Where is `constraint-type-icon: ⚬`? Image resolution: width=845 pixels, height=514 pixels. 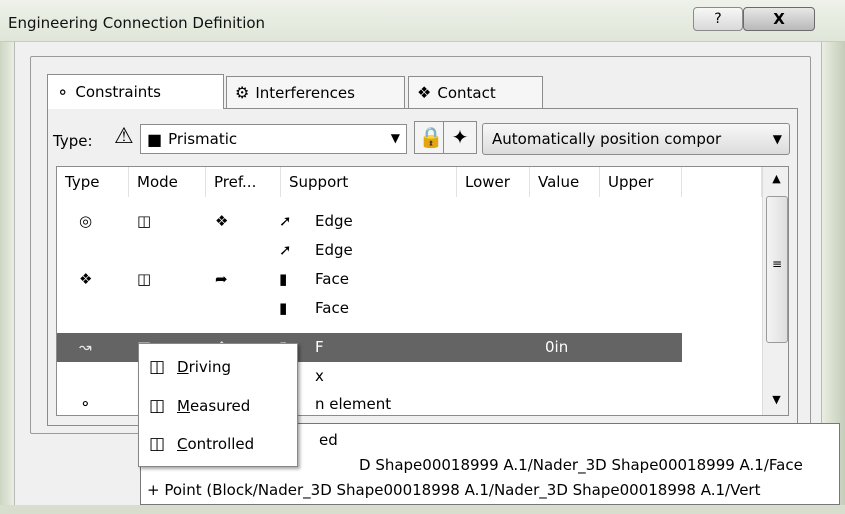
constraint-type-icon: ⚬ is located at coordinates (85, 404).